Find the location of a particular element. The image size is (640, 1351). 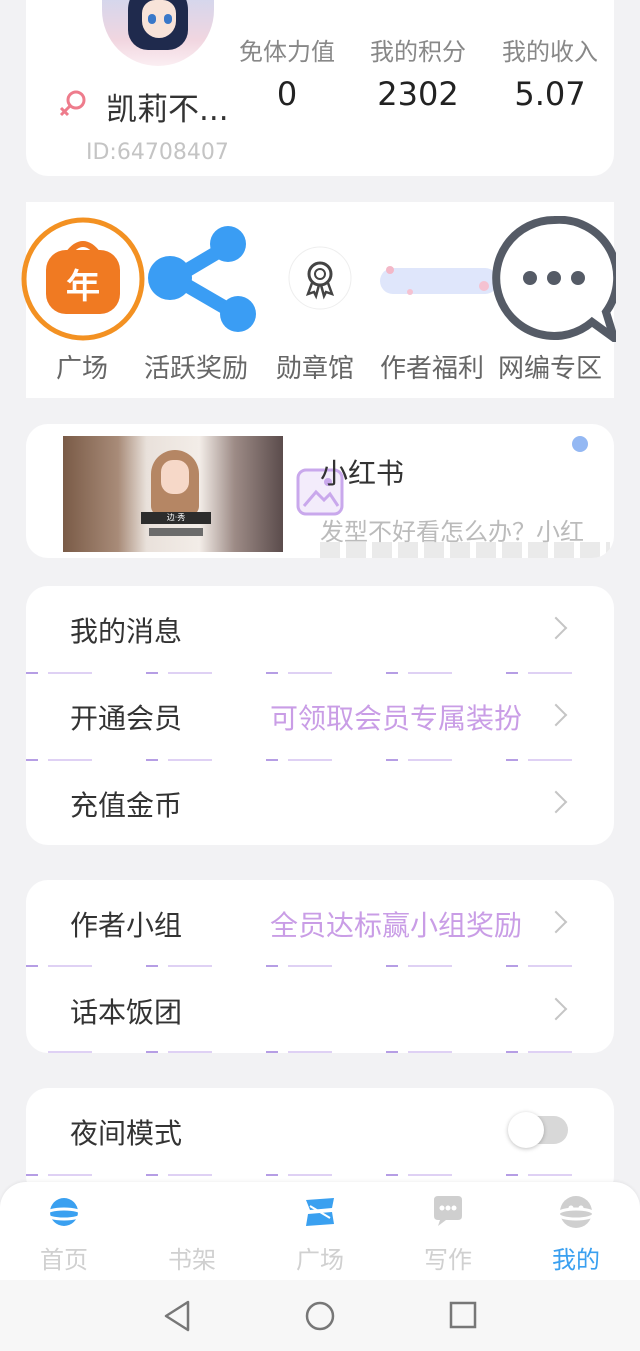

toggle-knob is located at coordinates (526, 1130).